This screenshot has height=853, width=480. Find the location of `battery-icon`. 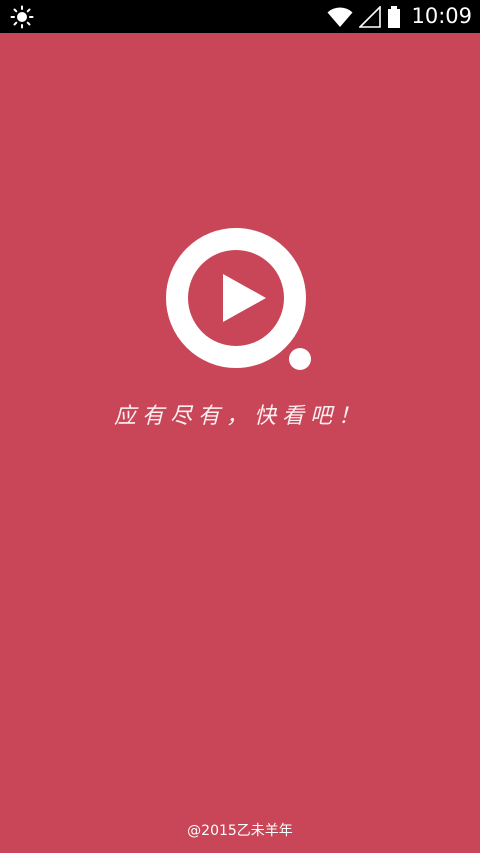

battery-icon is located at coordinates (394, 16).